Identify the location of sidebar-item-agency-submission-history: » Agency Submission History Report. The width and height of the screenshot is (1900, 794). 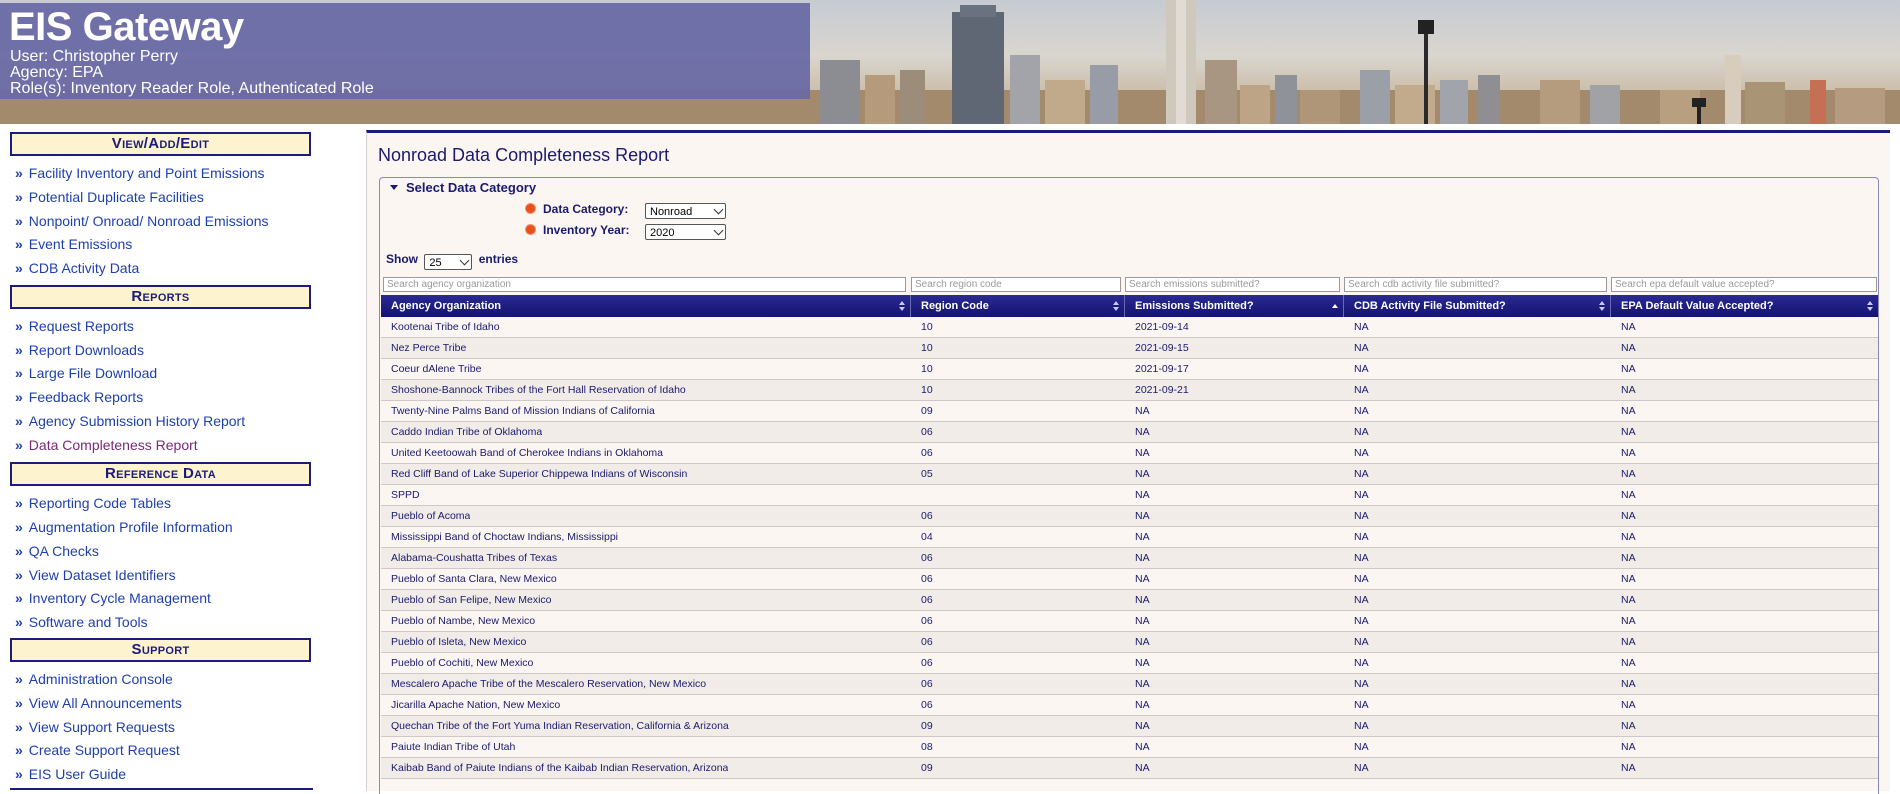
(130, 421).